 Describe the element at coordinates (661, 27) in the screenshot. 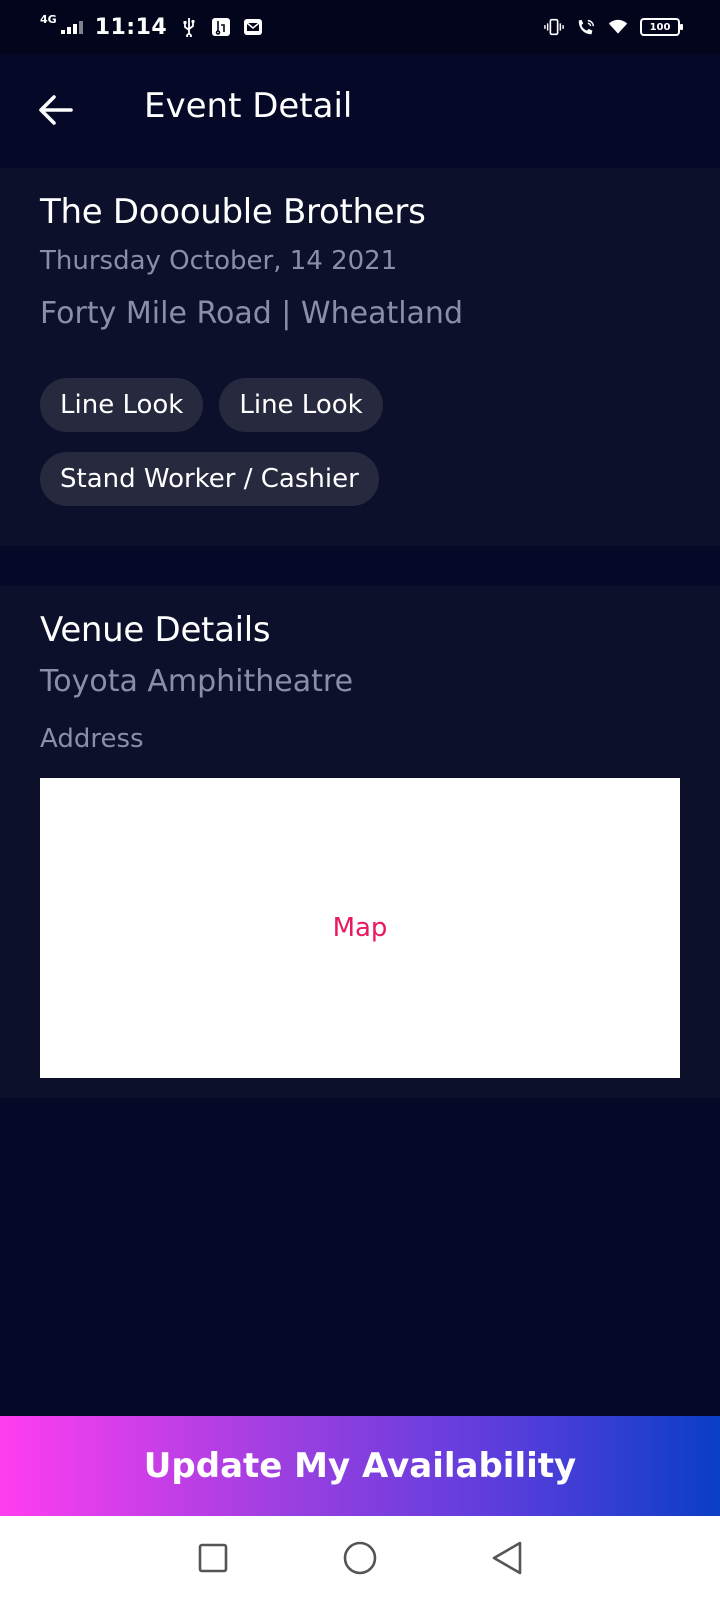

I see `battery-icon: 100` at that location.